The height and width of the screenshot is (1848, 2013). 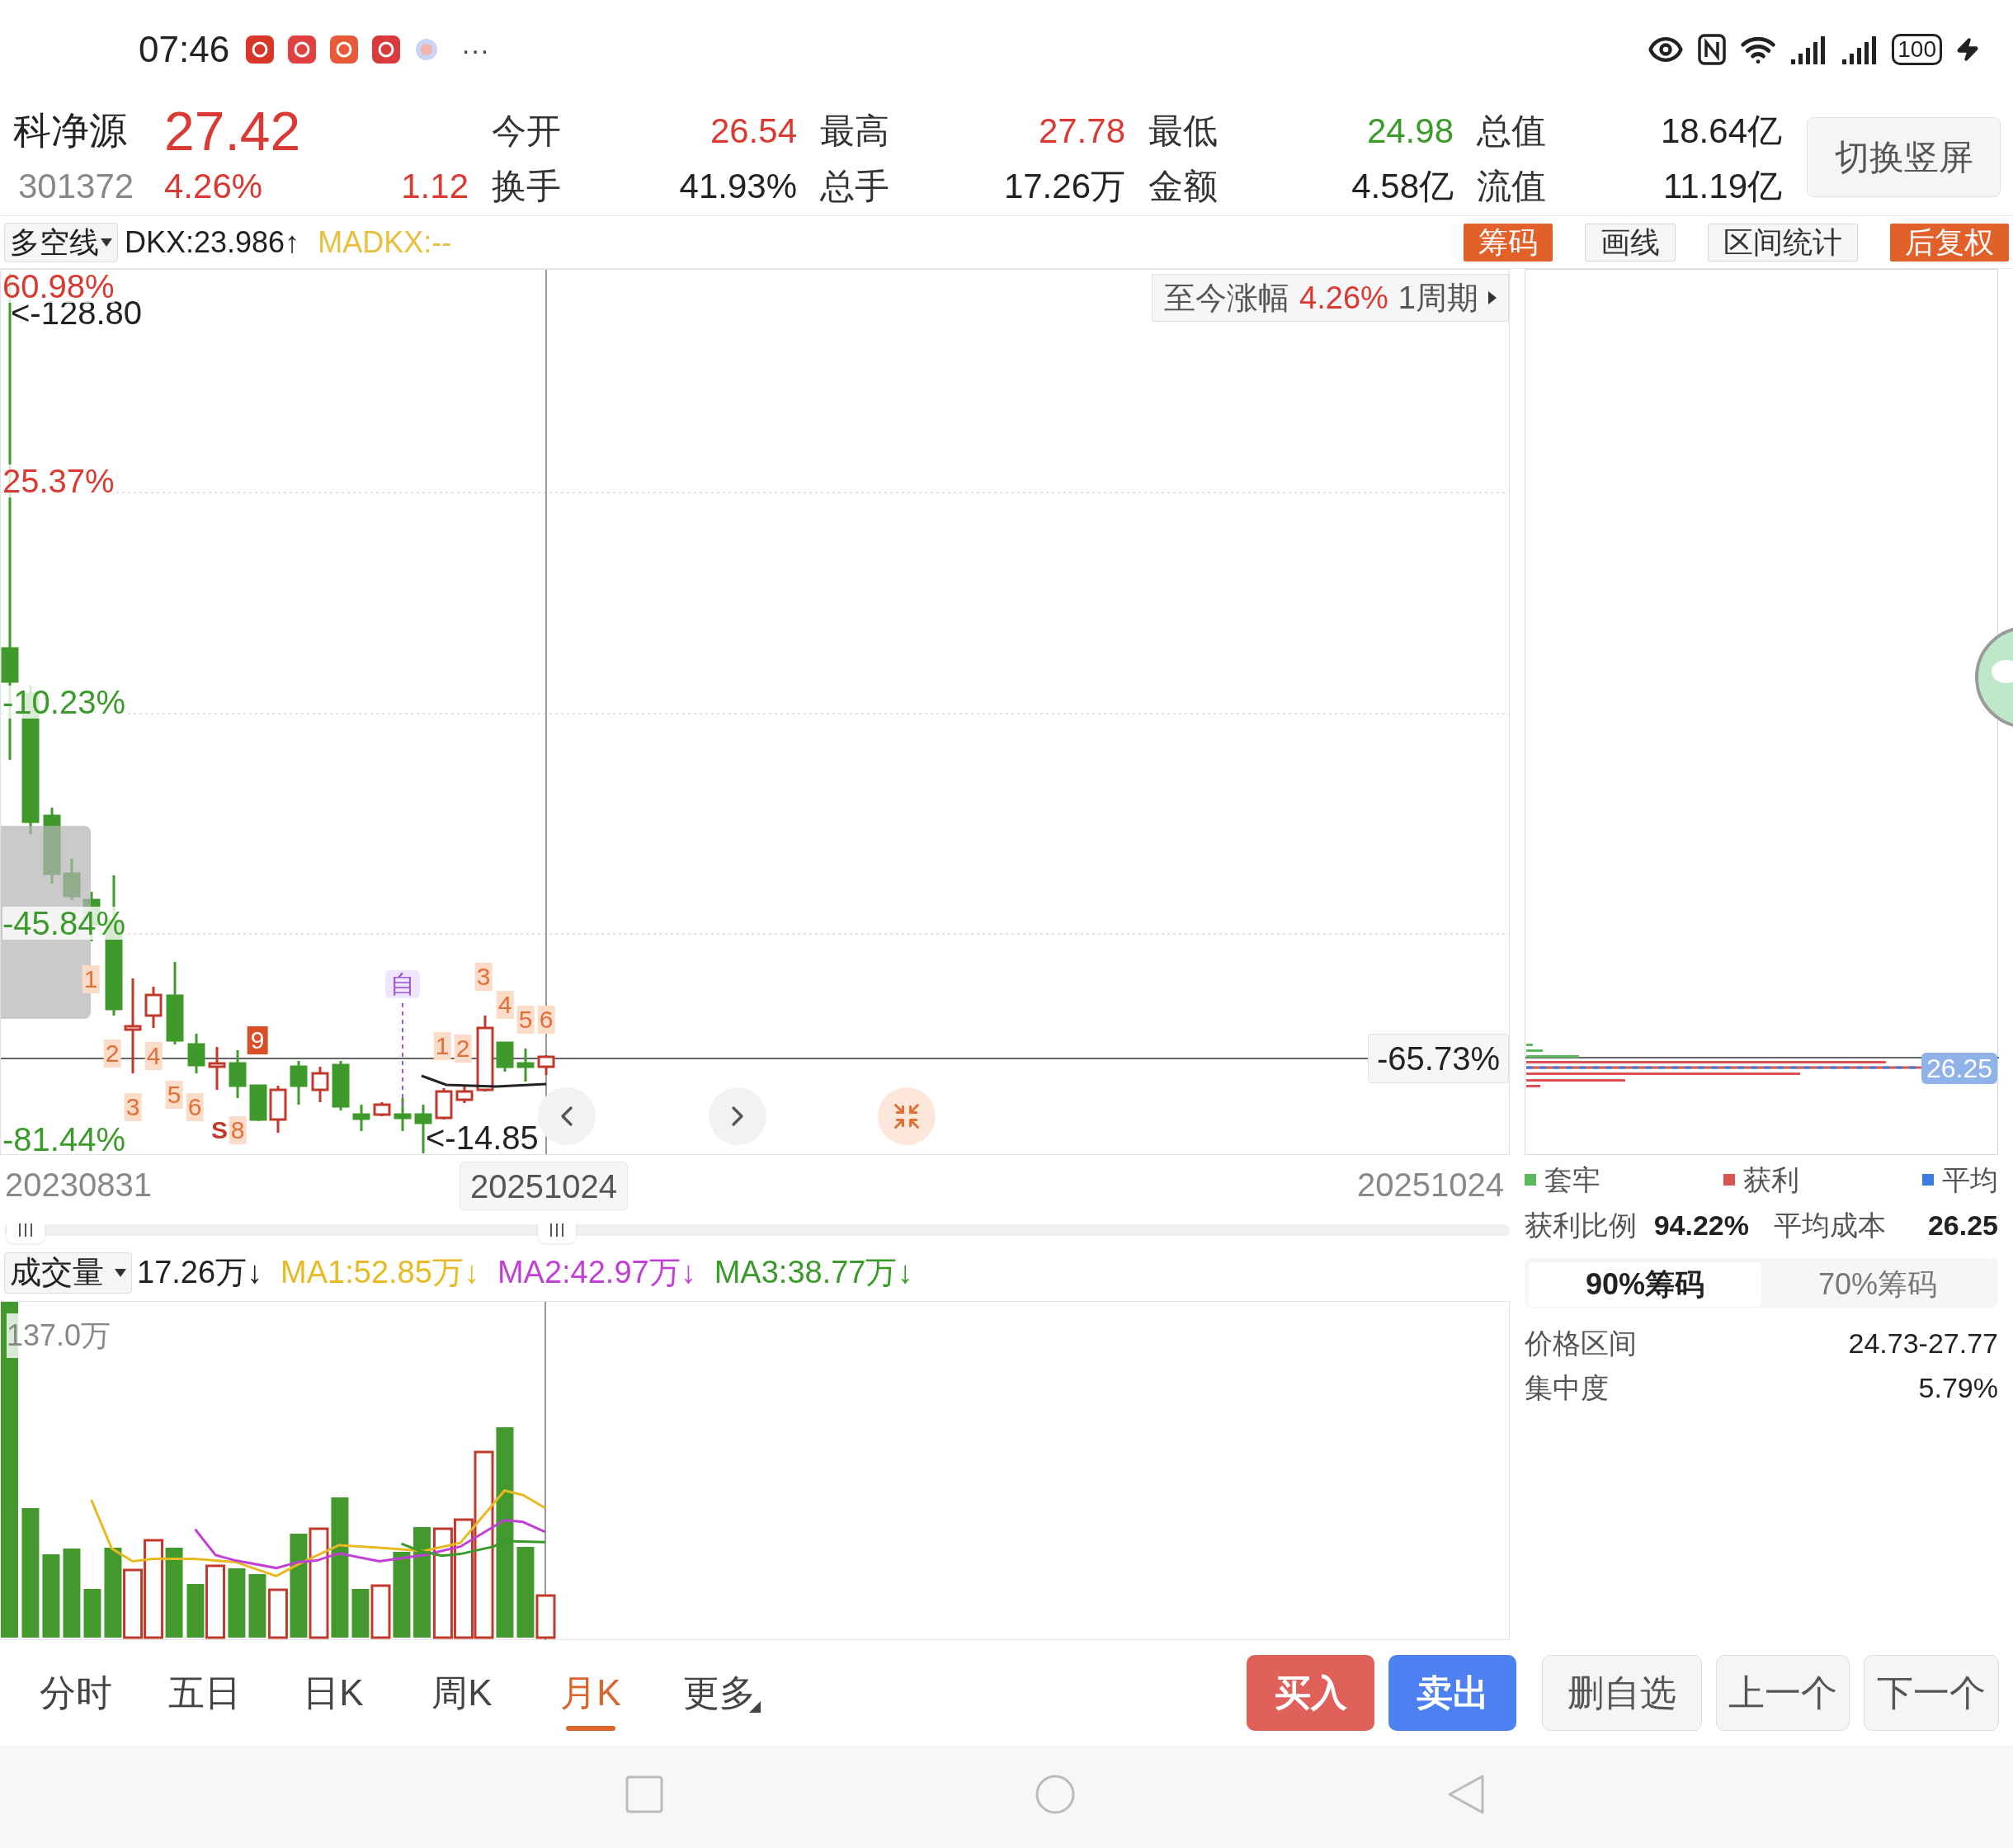 I want to click on chart-tool-tab: 后复权, so click(x=1949, y=242).